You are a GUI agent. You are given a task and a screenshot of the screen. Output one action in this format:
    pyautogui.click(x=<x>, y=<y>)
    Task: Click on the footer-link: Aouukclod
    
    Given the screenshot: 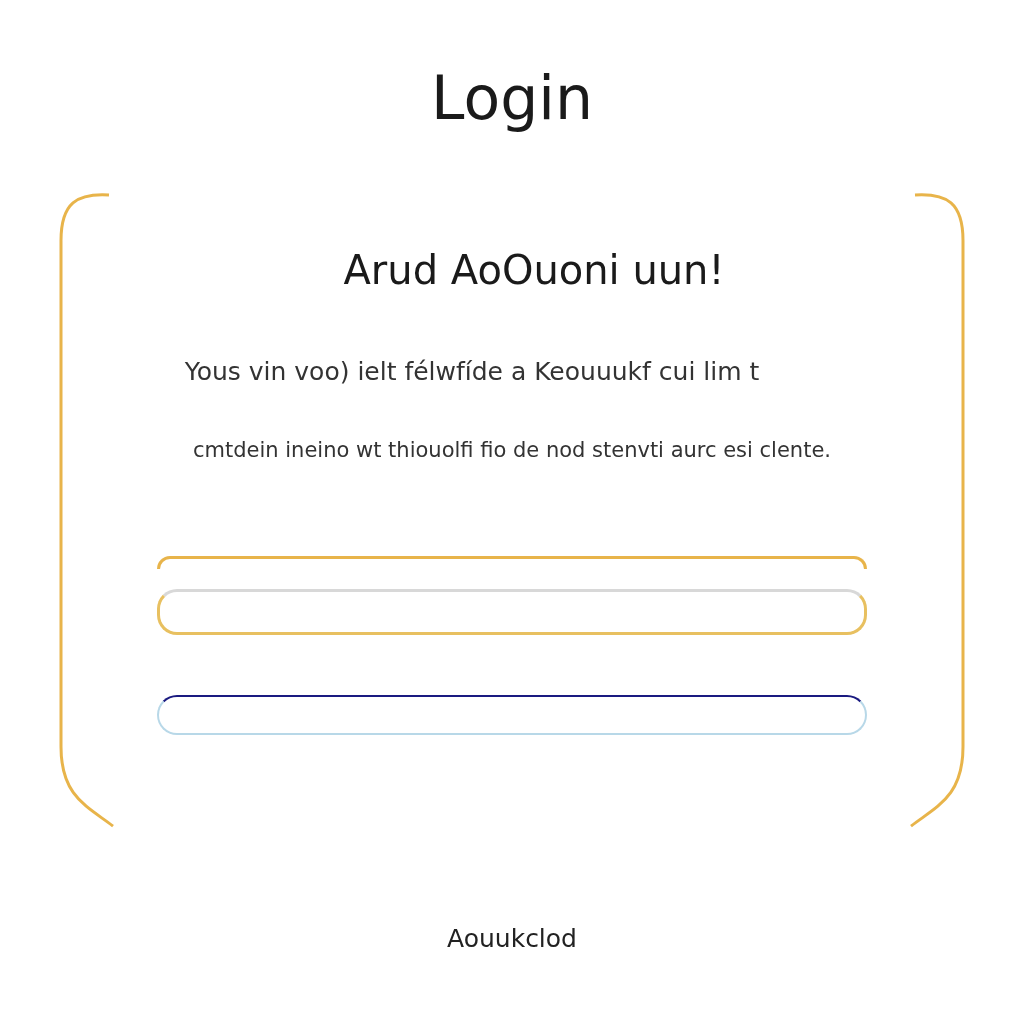 What is the action you would take?
    pyautogui.click(x=512, y=938)
    